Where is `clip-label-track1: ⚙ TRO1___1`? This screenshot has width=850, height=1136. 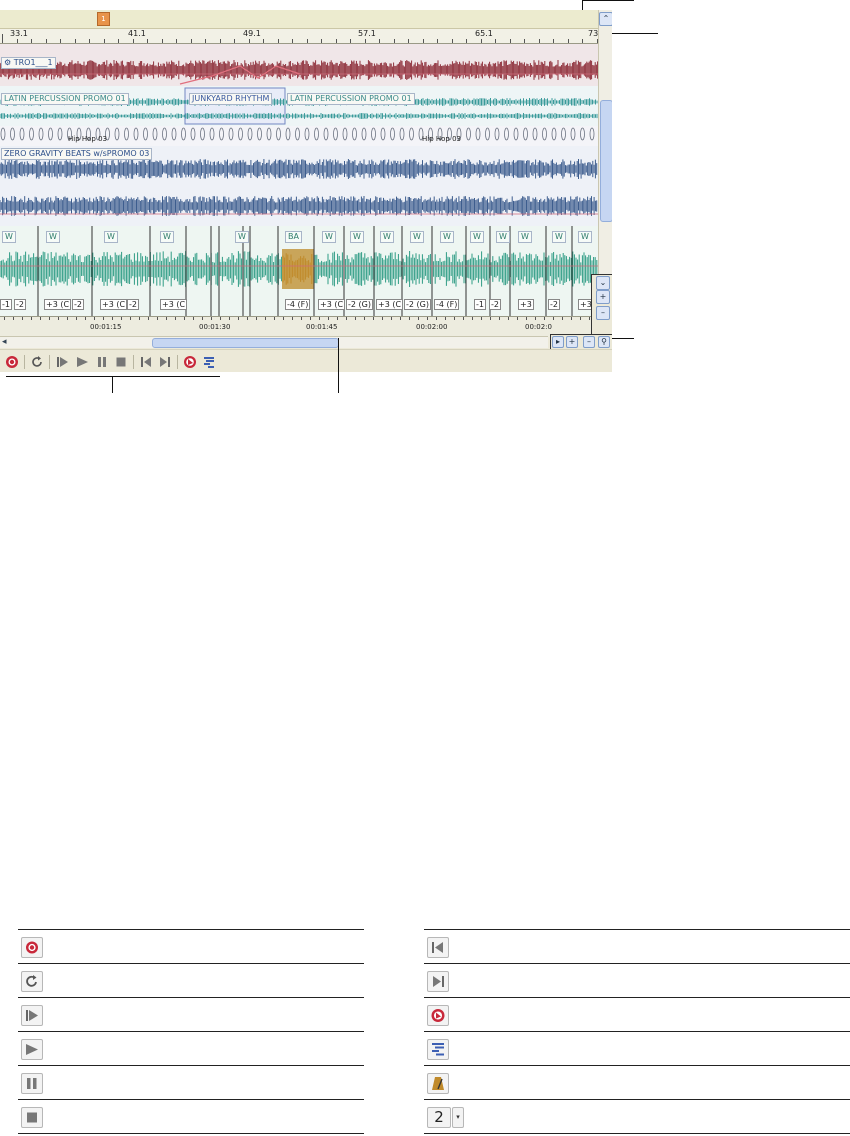
clip-label-track1: ⚙ TRO1___1 is located at coordinates (28, 63).